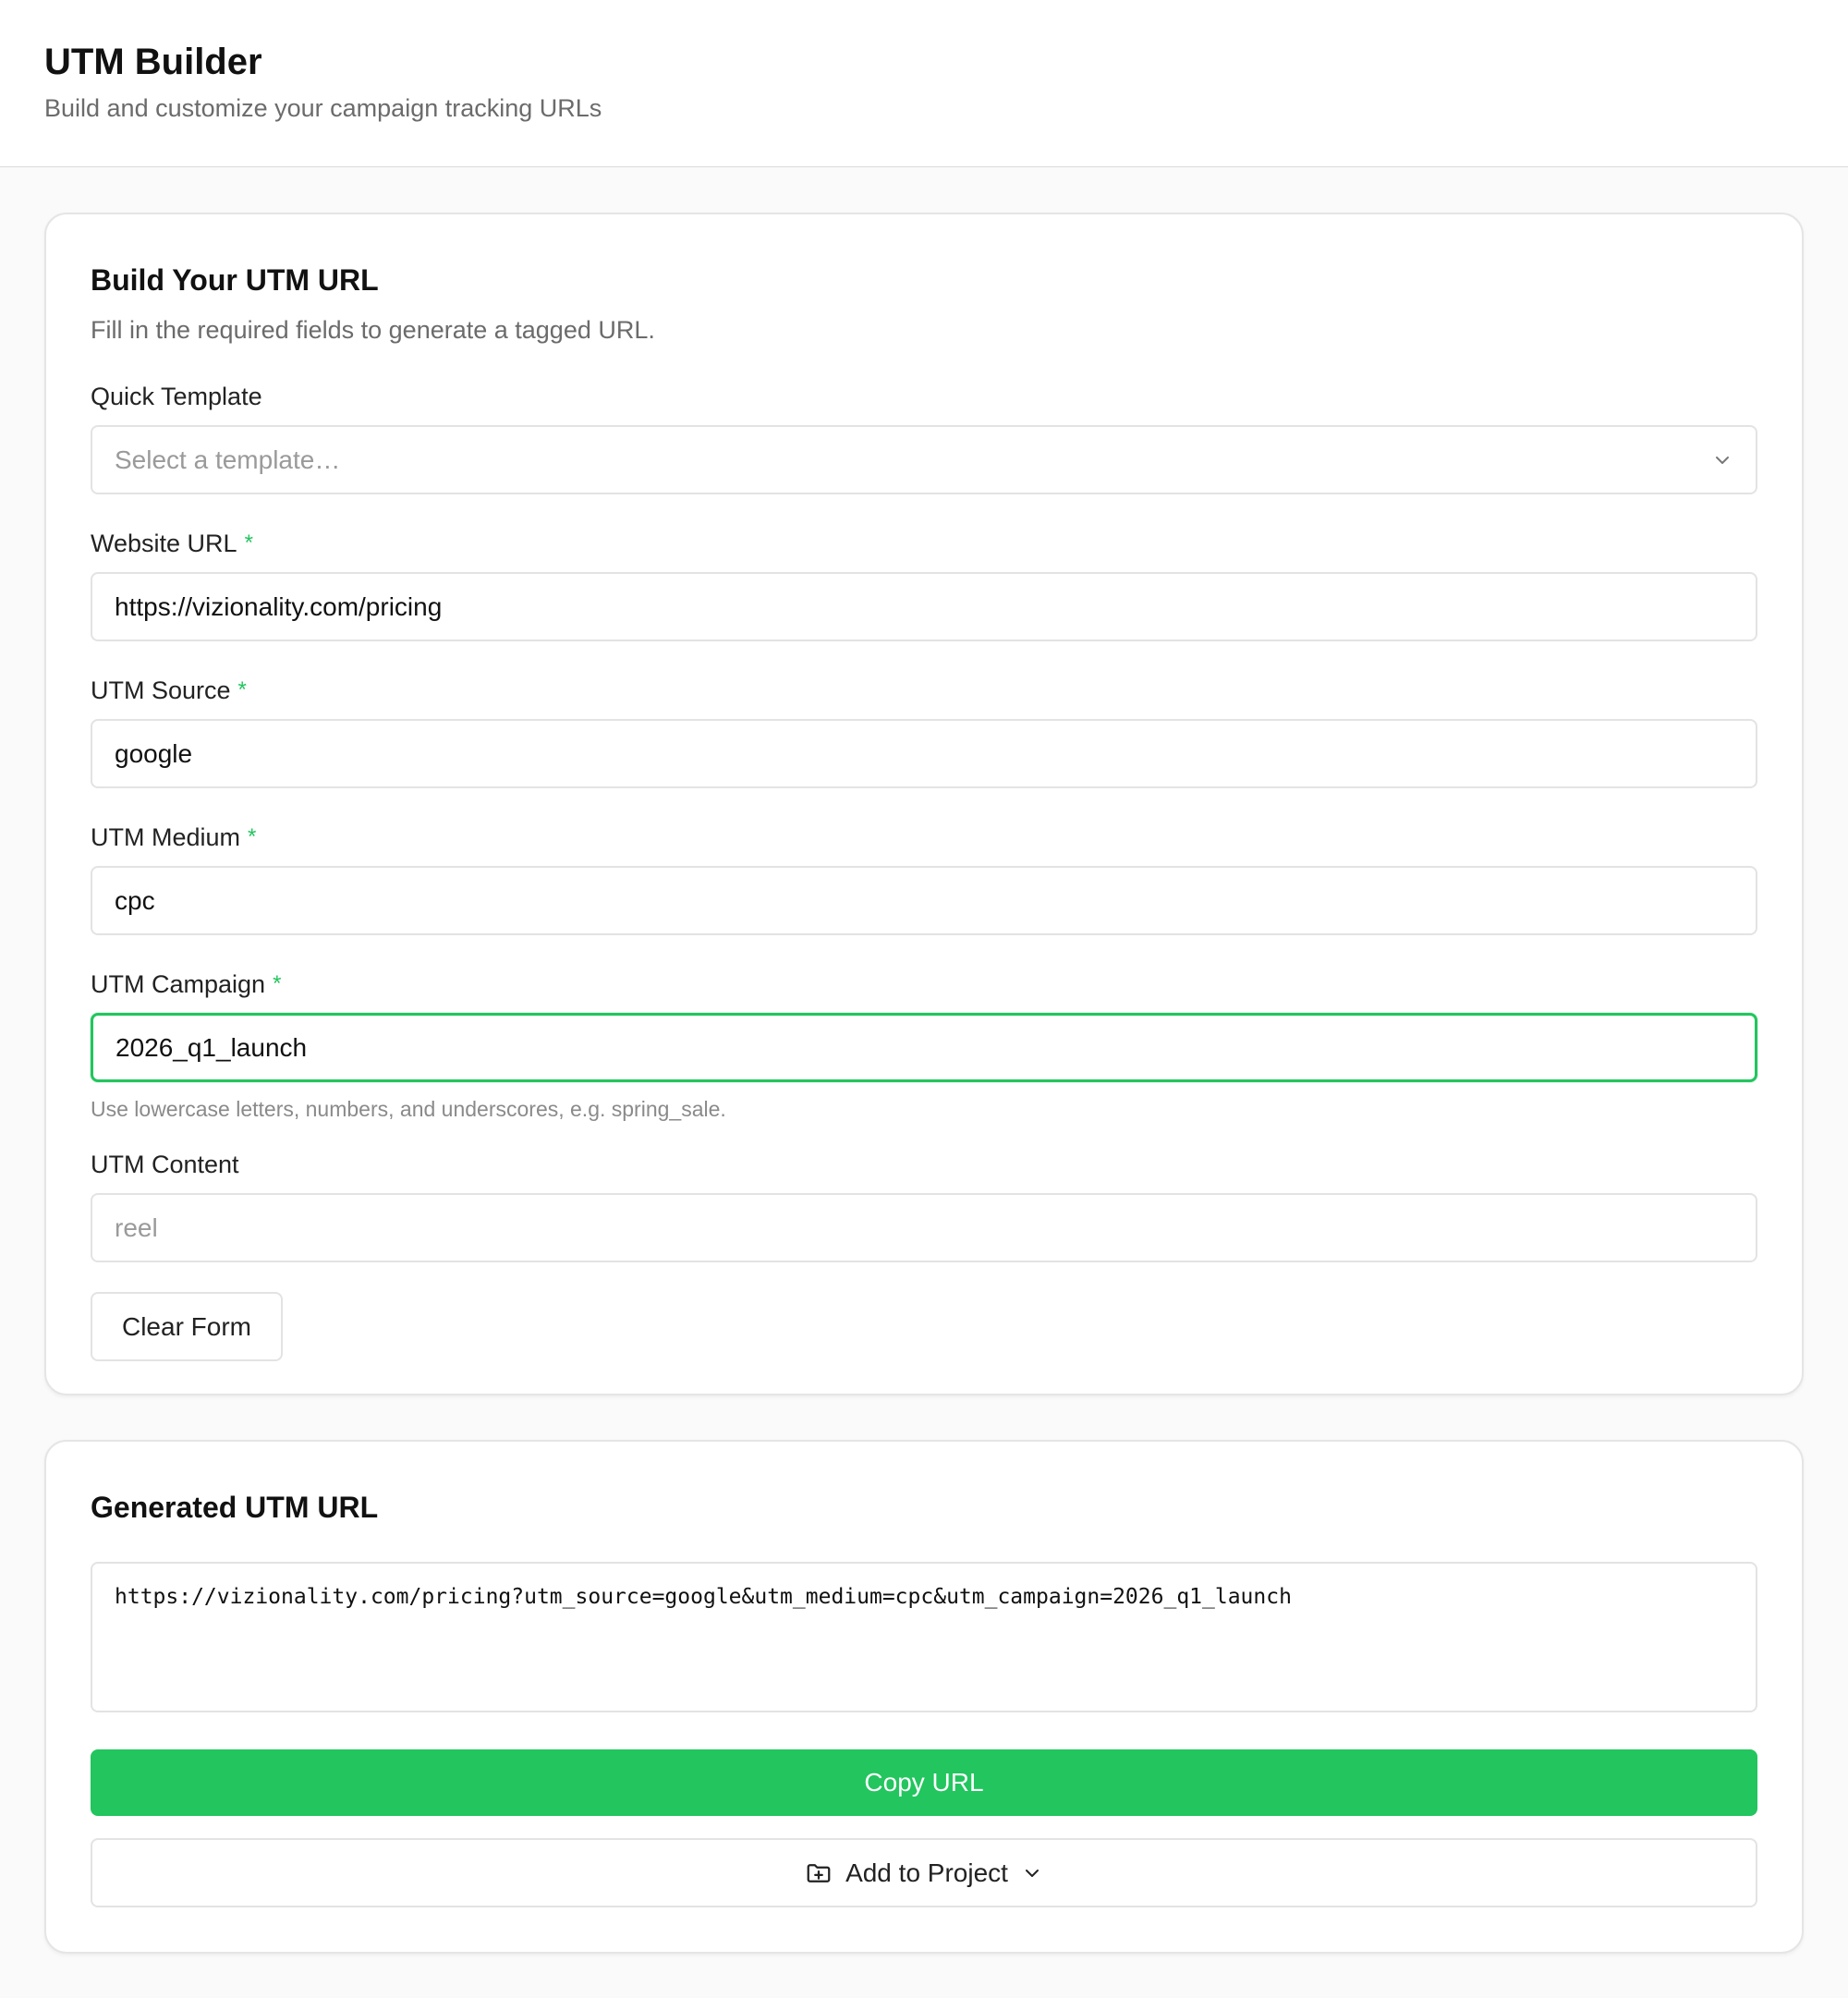  I want to click on utm-campaign-input: 2026_q1_launch, so click(924, 1047).